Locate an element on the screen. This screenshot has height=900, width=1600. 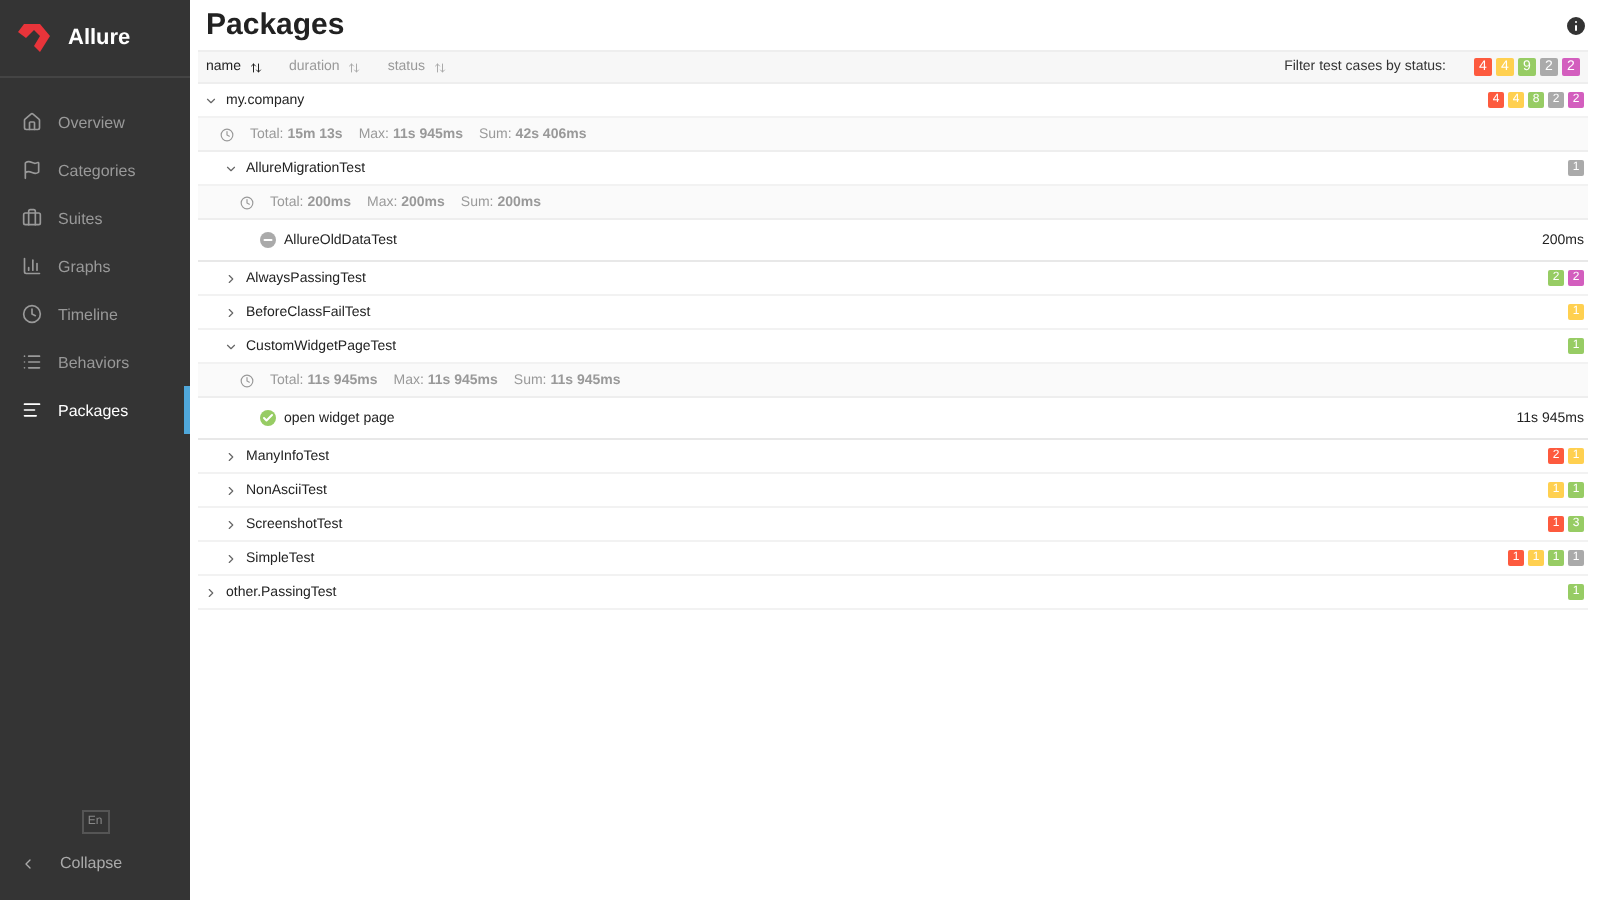
bar-chart-icon is located at coordinates (32, 266).